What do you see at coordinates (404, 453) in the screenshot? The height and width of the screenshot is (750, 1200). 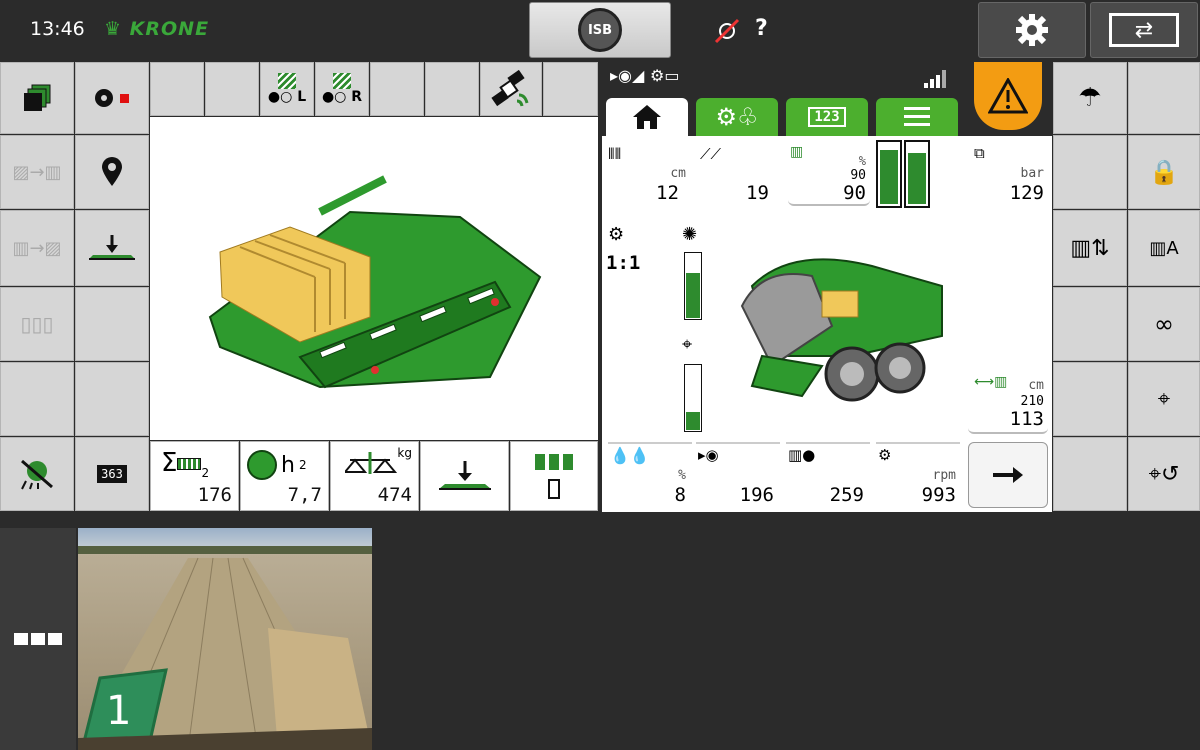 I see `weight-unit: kg` at bounding box center [404, 453].